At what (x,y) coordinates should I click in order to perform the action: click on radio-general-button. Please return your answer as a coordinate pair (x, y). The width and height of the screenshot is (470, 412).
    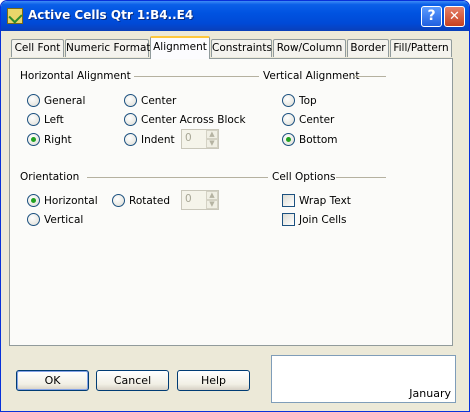
    Looking at the image, I should click on (33, 100).